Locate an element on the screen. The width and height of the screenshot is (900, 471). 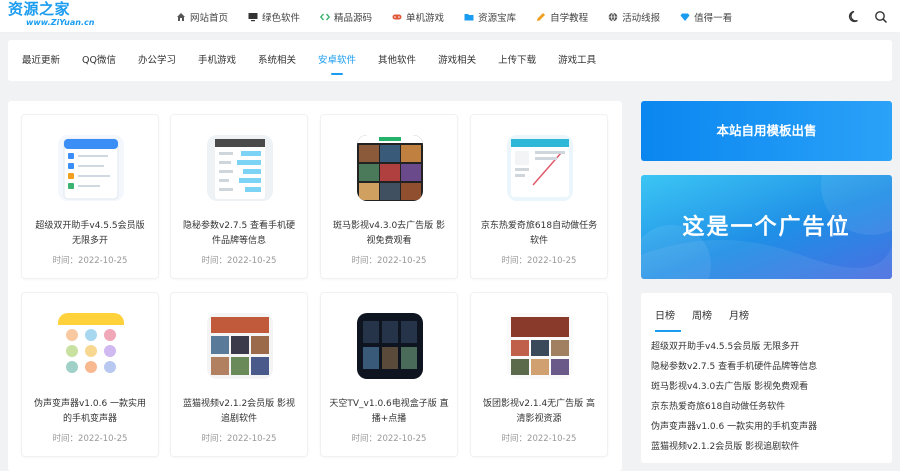
post-card: 隐秘参数v2.7.5 查看手机硬件品牌等信息 时间：2022-10-25 is located at coordinates (239, 196).